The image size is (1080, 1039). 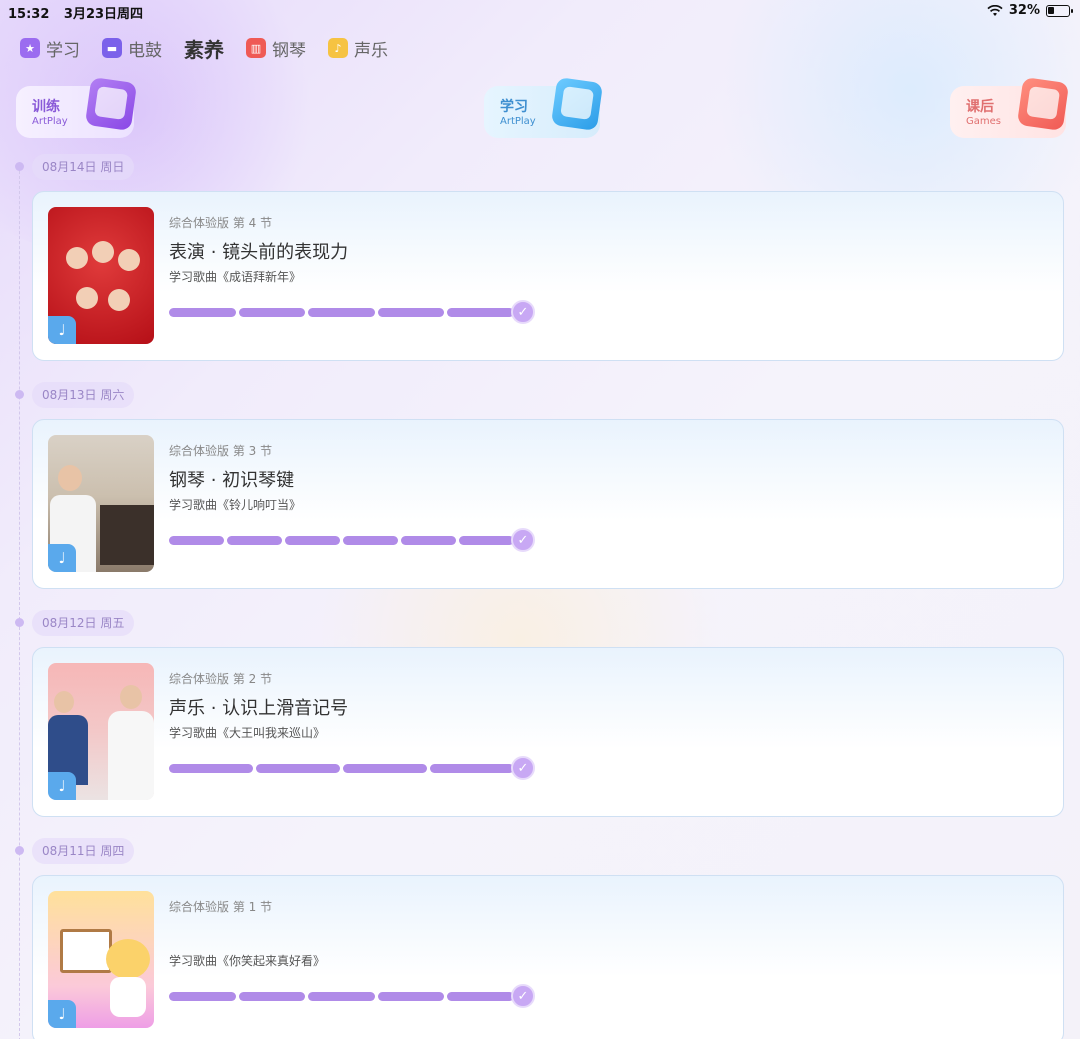 I want to click on drum-icon: ▬, so click(x=112, y=48).